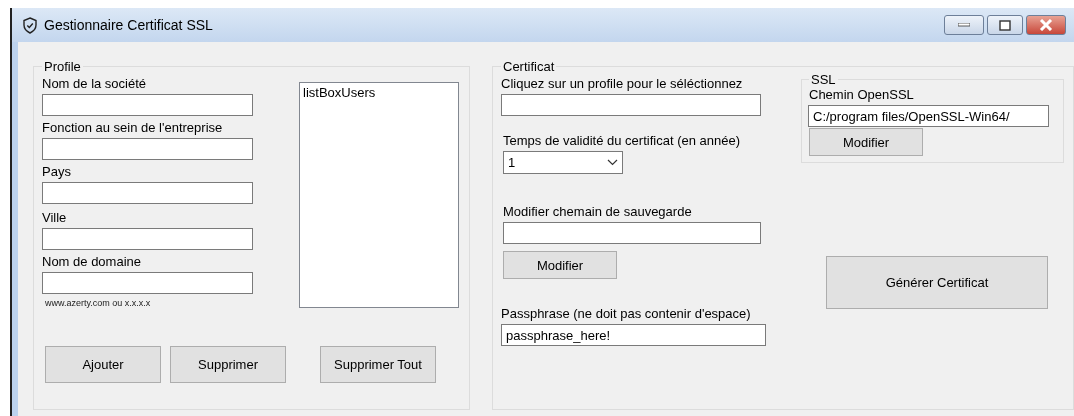 This screenshot has width=1074, height=416. I want to click on group-title: SSL, so click(823, 79).